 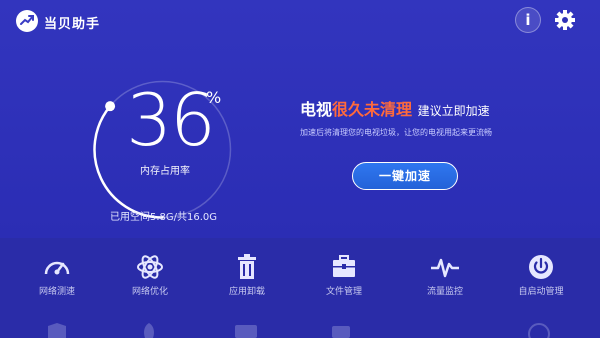 I want to click on info-button: i, so click(x=528, y=20).